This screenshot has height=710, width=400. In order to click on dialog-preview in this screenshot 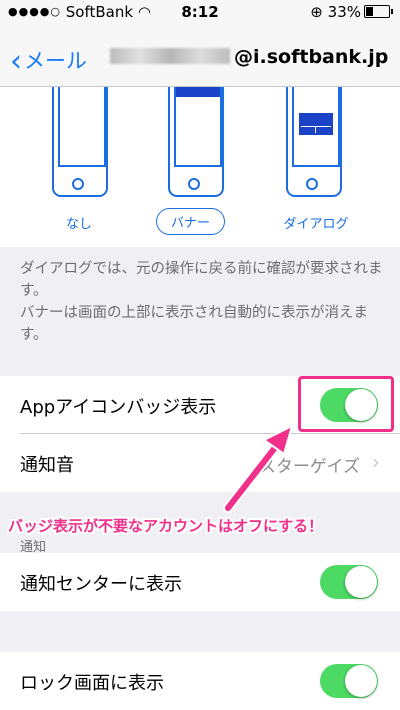, I will do `click(316, 124)`.